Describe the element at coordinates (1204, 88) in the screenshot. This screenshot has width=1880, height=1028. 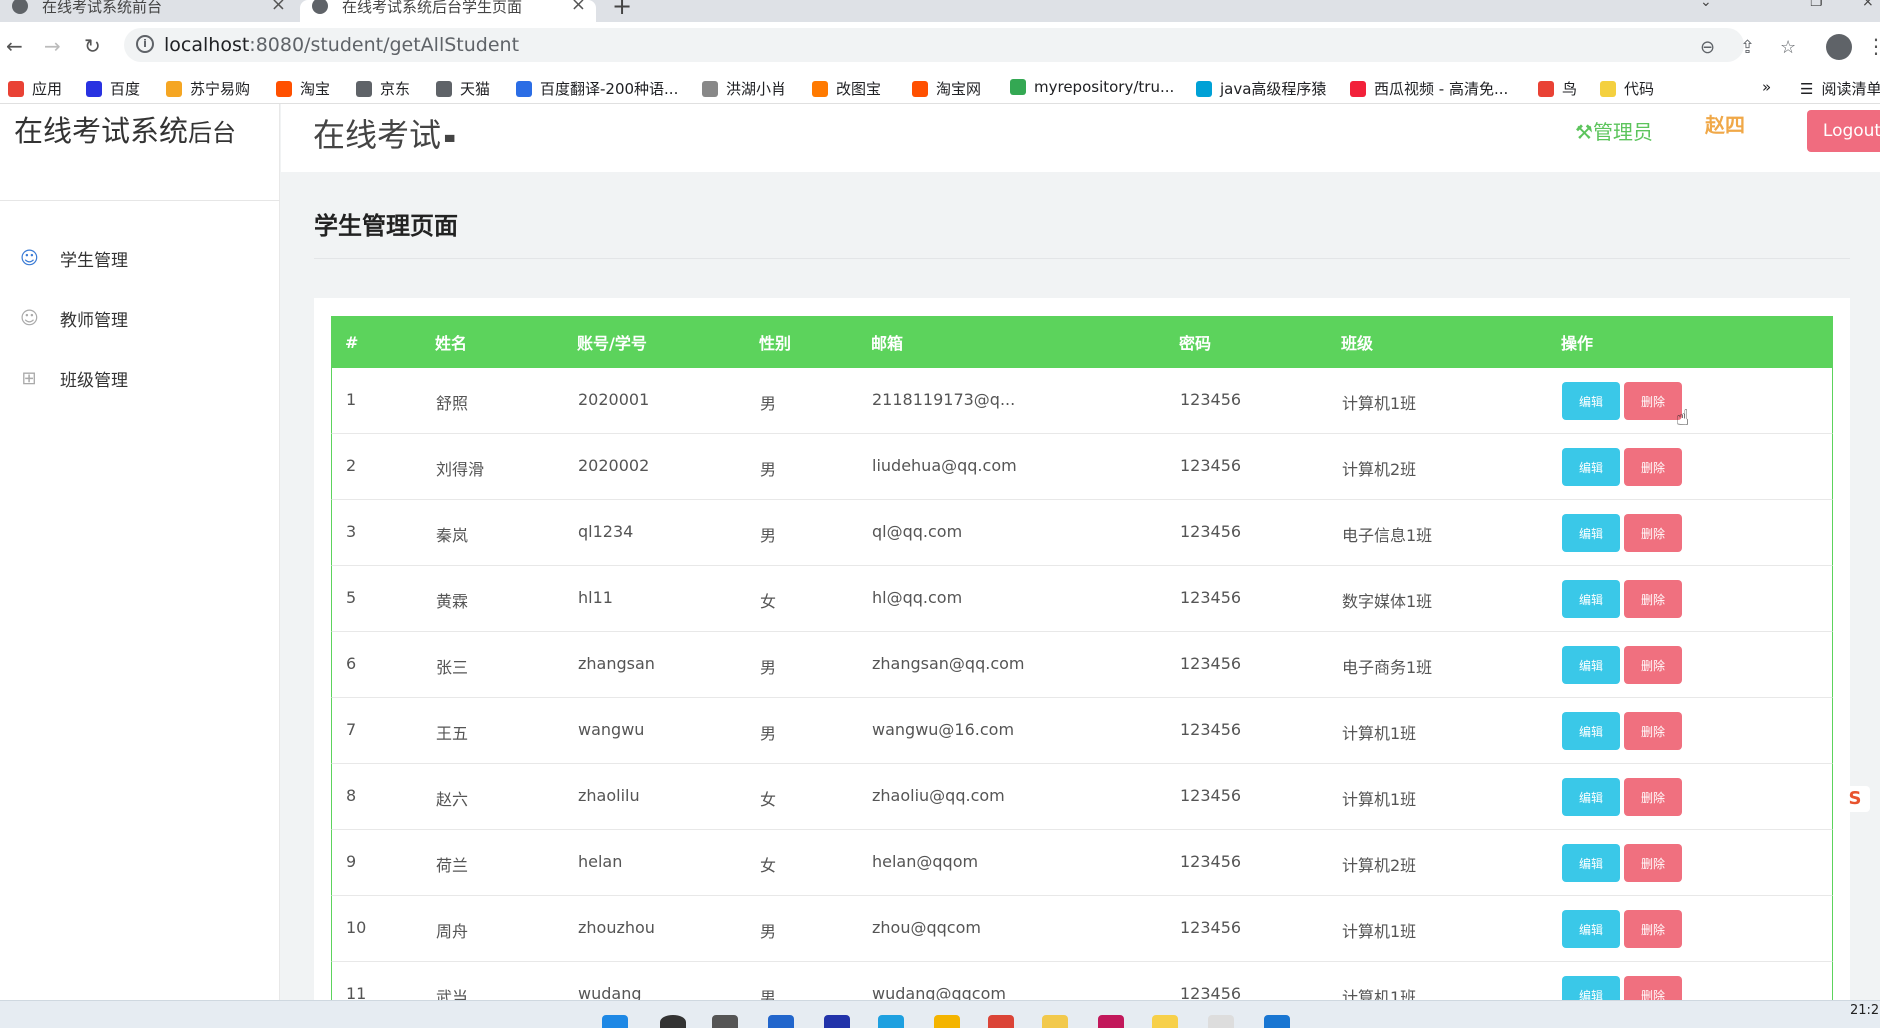
I see `bilibili-icon` at that location.